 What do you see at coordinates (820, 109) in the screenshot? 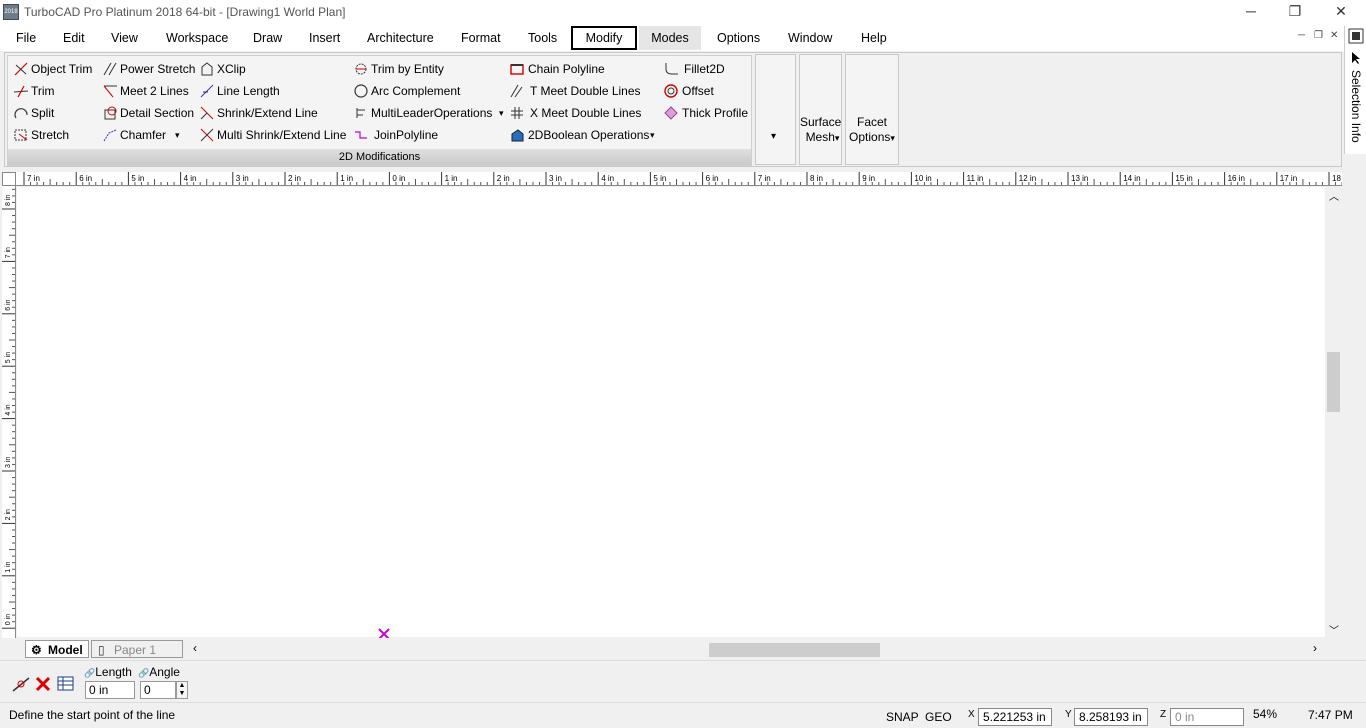
I see `surface-mesh-button: Surface Mesh▾` at bounding box center [820, 109].